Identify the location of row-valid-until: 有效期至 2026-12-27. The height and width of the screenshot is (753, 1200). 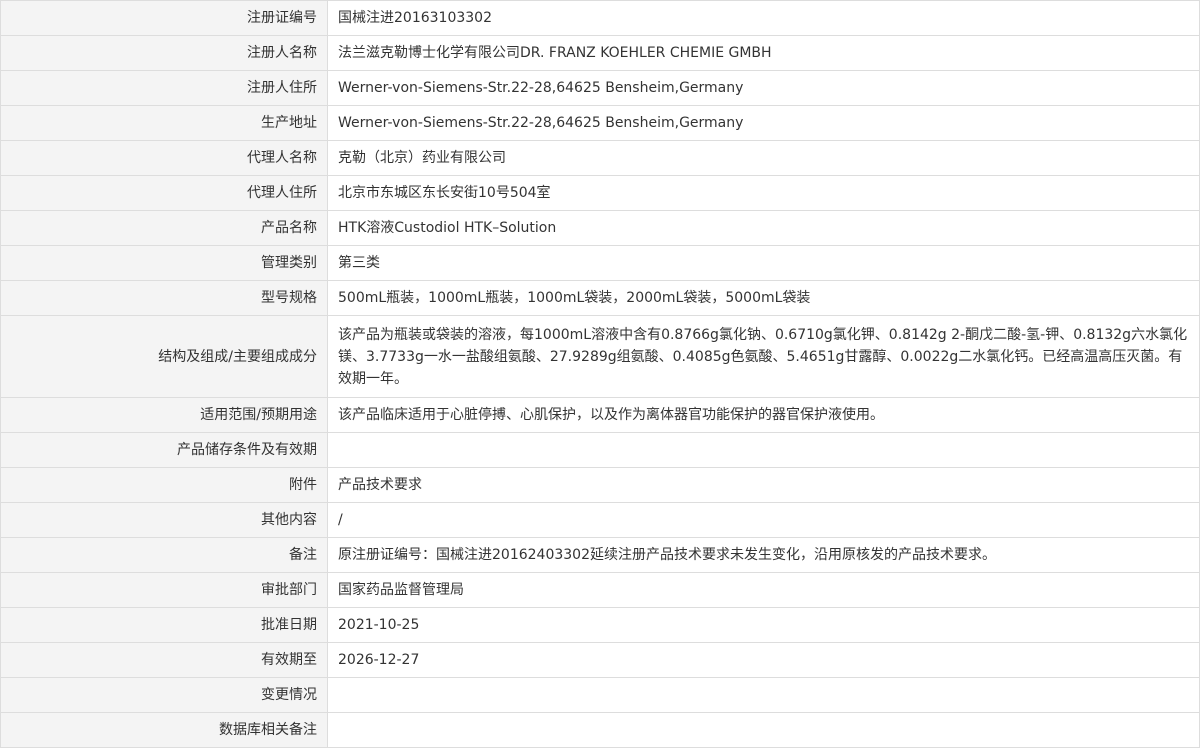
(600, 660).